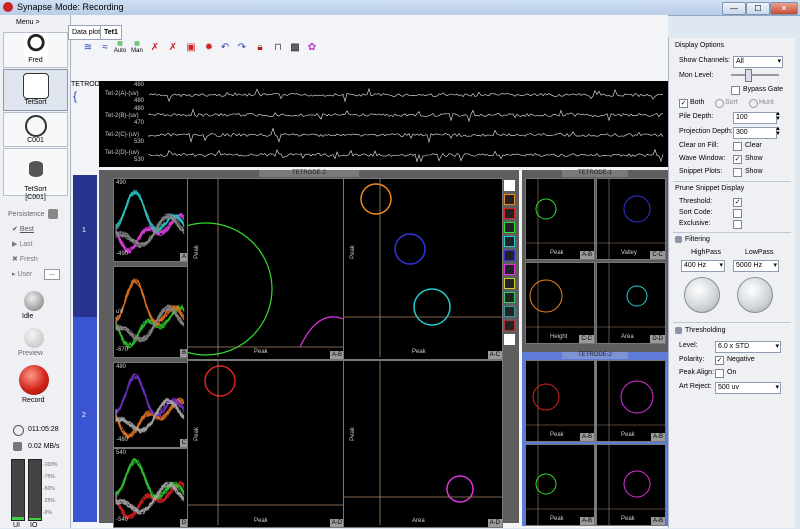  I want to click on last-option: ▶ Last, so click(22, 244).